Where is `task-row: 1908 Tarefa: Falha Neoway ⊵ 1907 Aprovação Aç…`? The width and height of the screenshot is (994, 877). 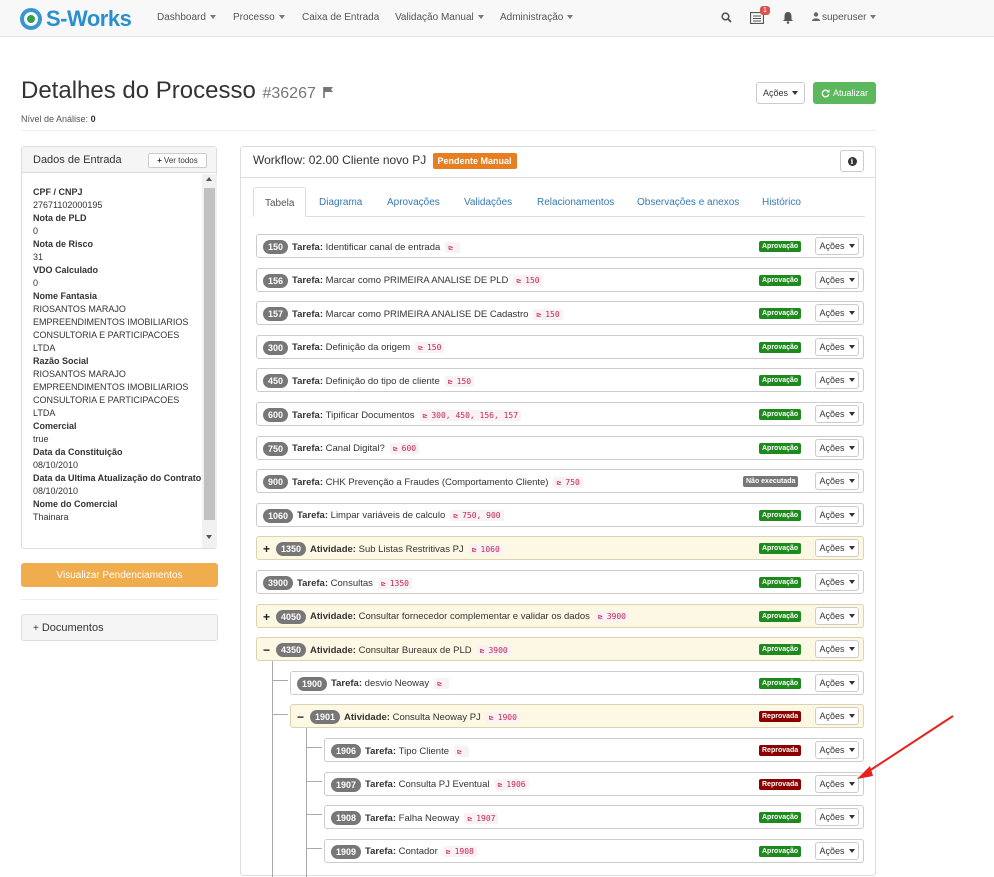
task-row: 1908 Tarefa: Falha Neoway ⊵ 1907 Aprovação Aç… is located at coordinates (594, 817).